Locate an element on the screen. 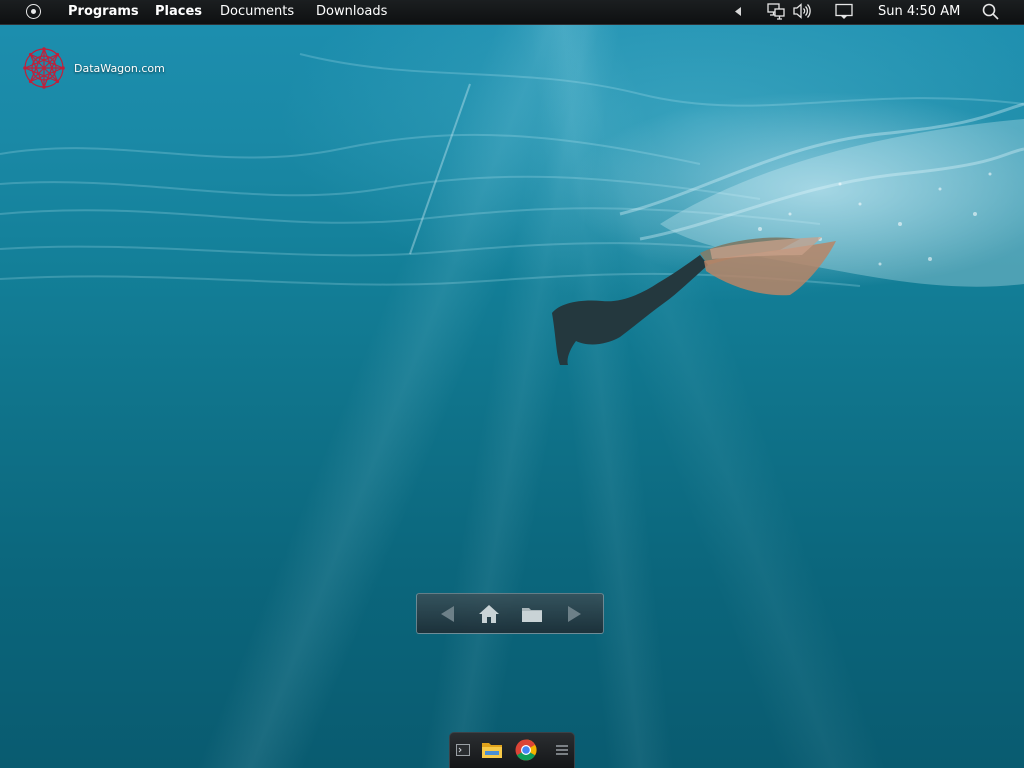 This screenshot has height=768, width=1024. network-icon is located at coordinates (776, 11).